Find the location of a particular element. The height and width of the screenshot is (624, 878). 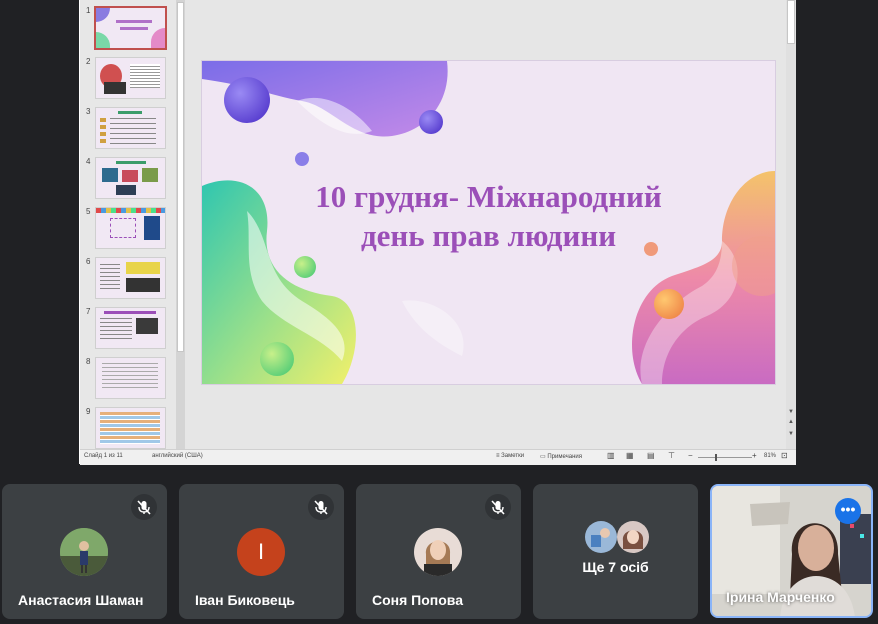

prev-slide-icon: ▲ is located at coordinates (791, 422).